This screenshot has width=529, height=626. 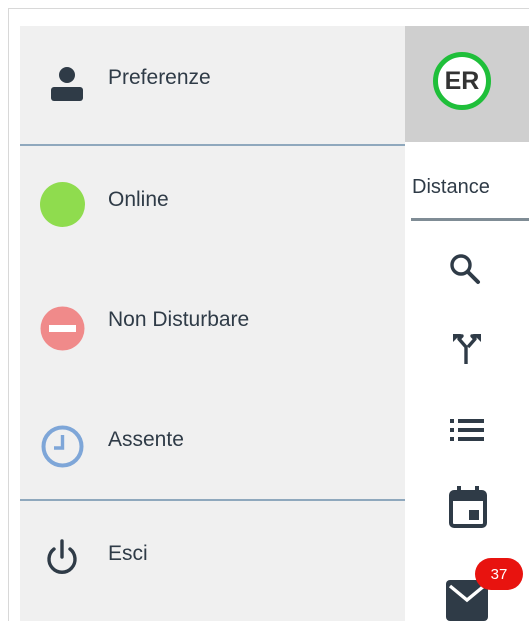 What do you see at coordinates (138, 199) in the screenshot?
I see `status-online-label: Online` at bounding box center [138, 199].